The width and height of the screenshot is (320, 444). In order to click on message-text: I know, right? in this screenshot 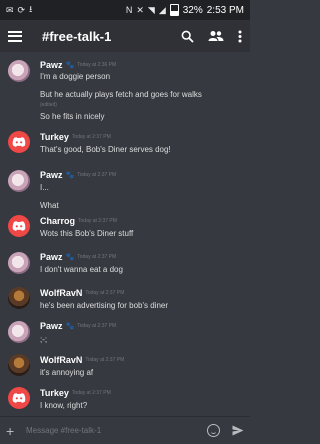, I will do `click(63, 405)`.